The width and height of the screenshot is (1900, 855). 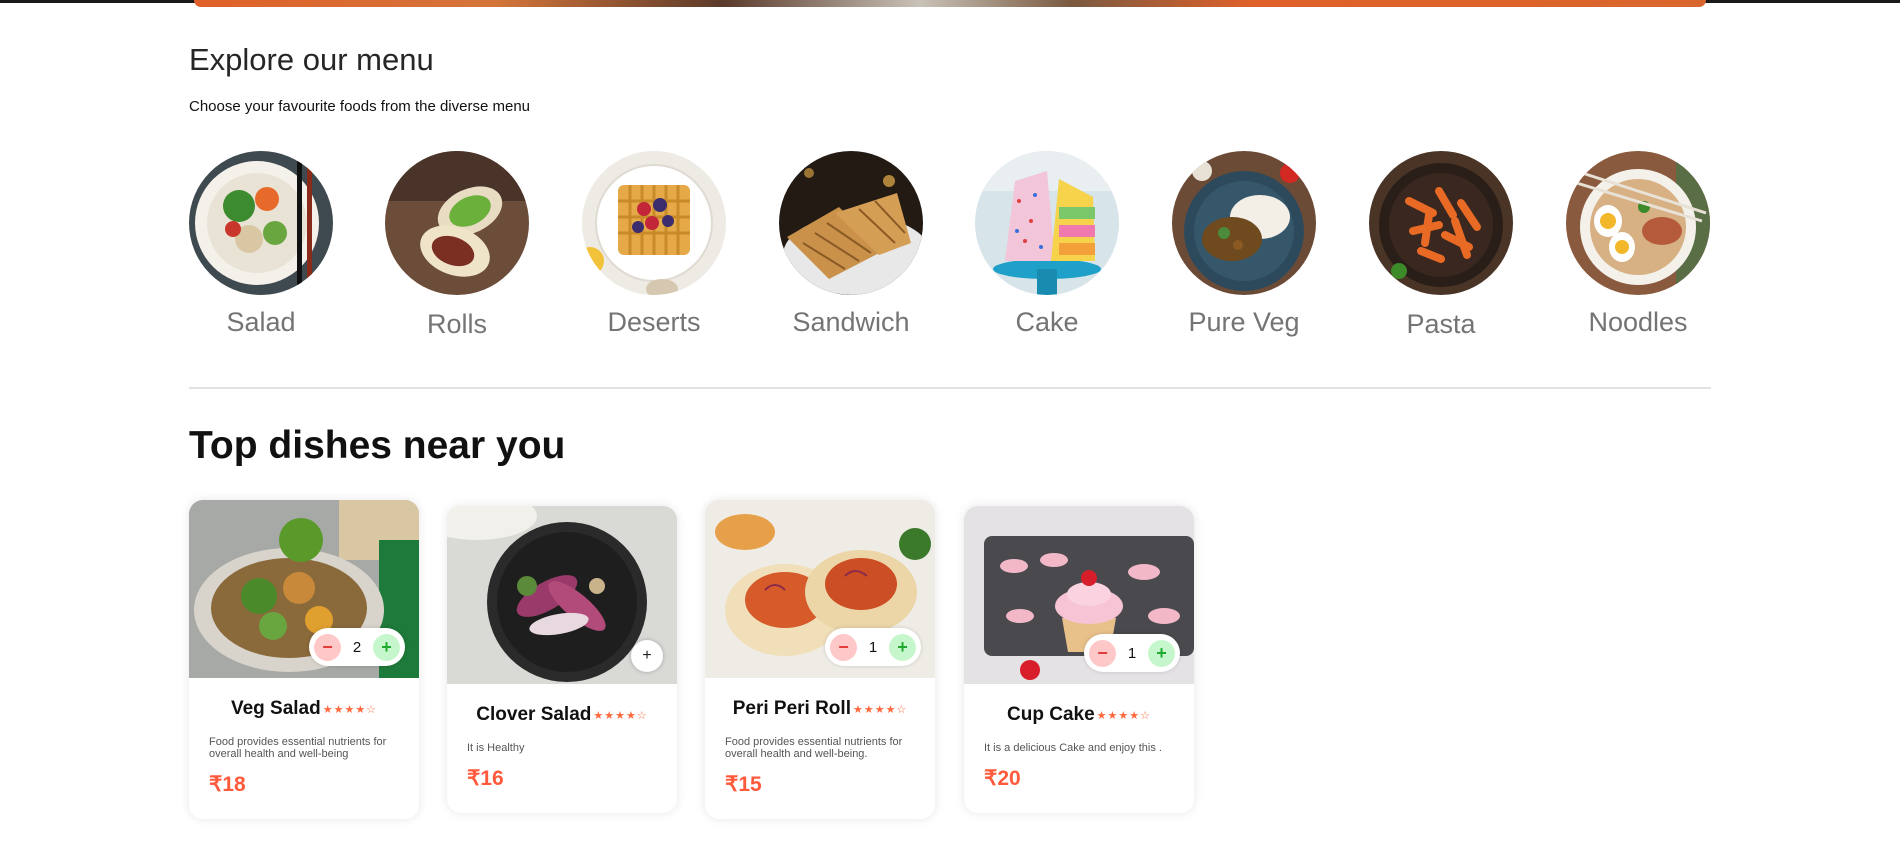 What do you see at coordinates (647, 656) in the screenshot?
I see `add-to-cart-button: +` at bounding box center [647, 656].